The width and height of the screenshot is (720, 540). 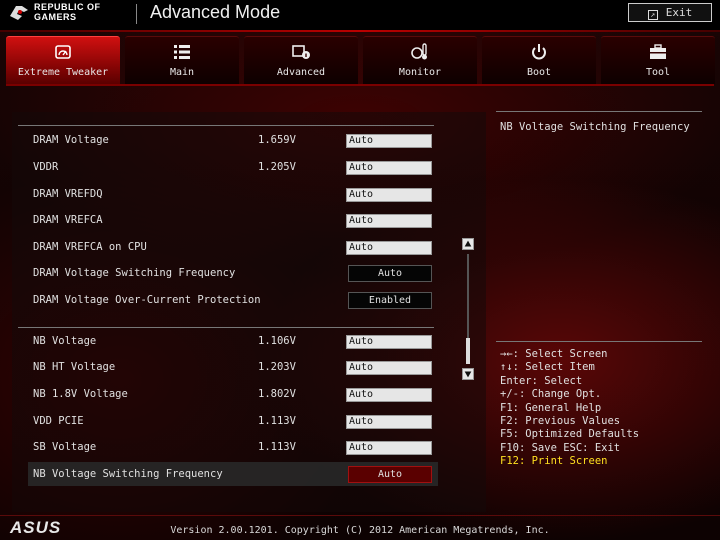 I want to click on setting-value: 1.106V, so click(x=277, y=341).